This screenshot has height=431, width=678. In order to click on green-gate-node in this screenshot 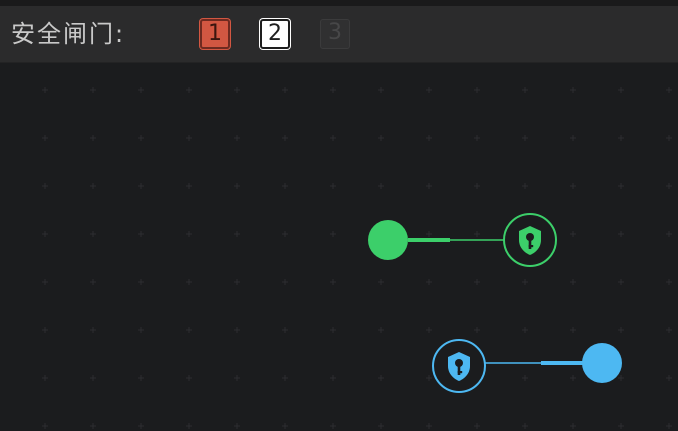, I will do `click(530, 240)`.